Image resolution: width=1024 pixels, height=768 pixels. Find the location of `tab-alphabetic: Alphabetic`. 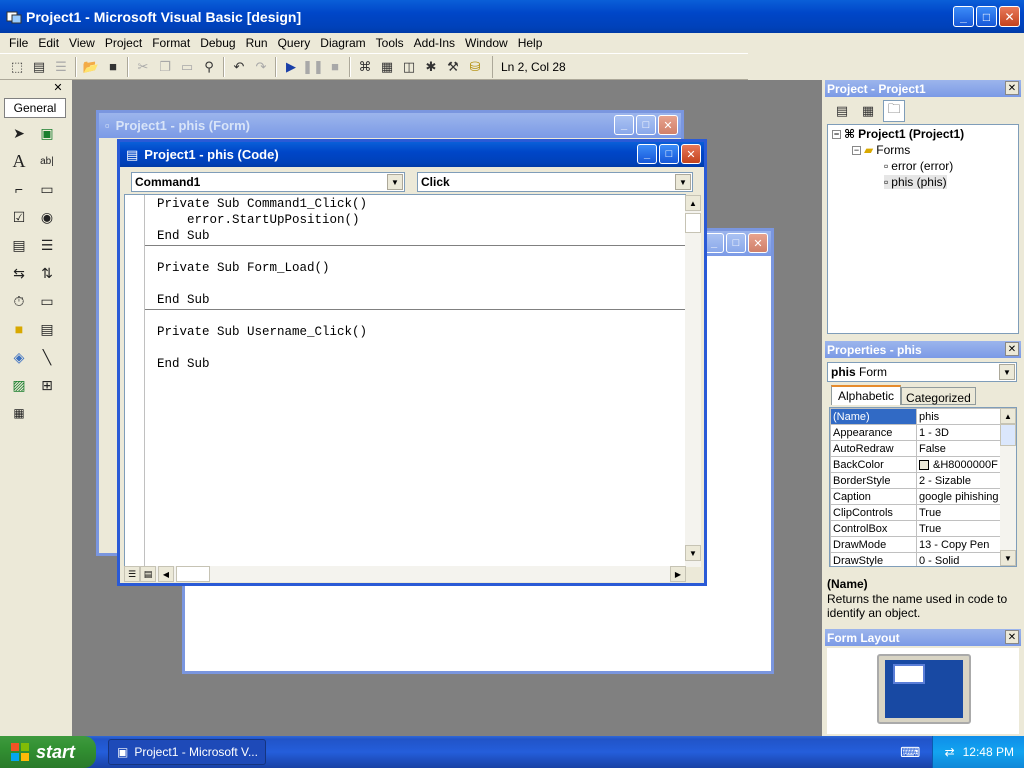

tab-alphabetic: Alphabetic is located at coordinates (866, 395).